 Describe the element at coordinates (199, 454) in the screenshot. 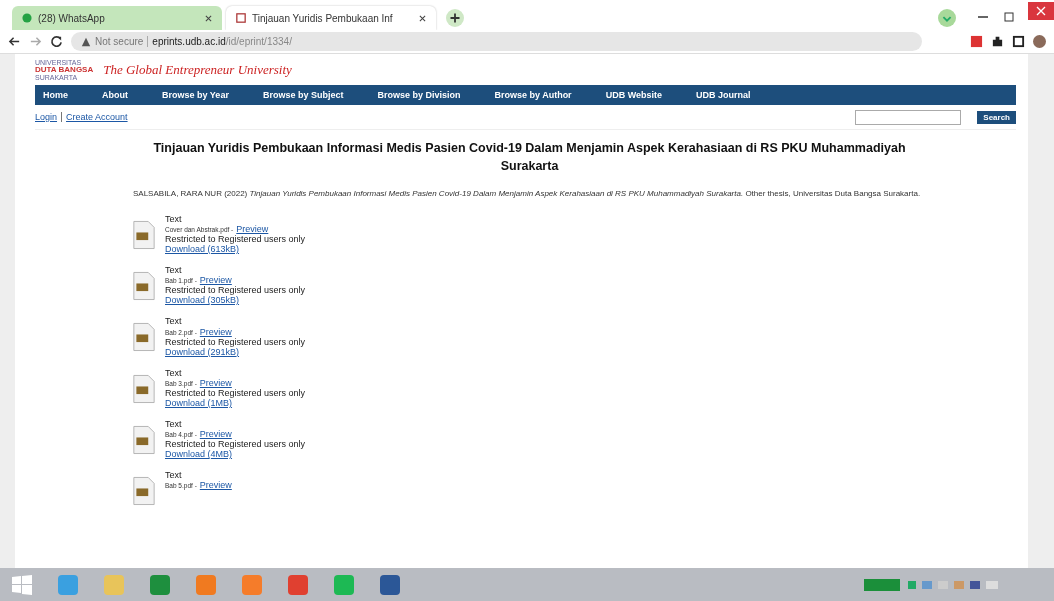

I see `download-link: Download (4MB)` at that location.